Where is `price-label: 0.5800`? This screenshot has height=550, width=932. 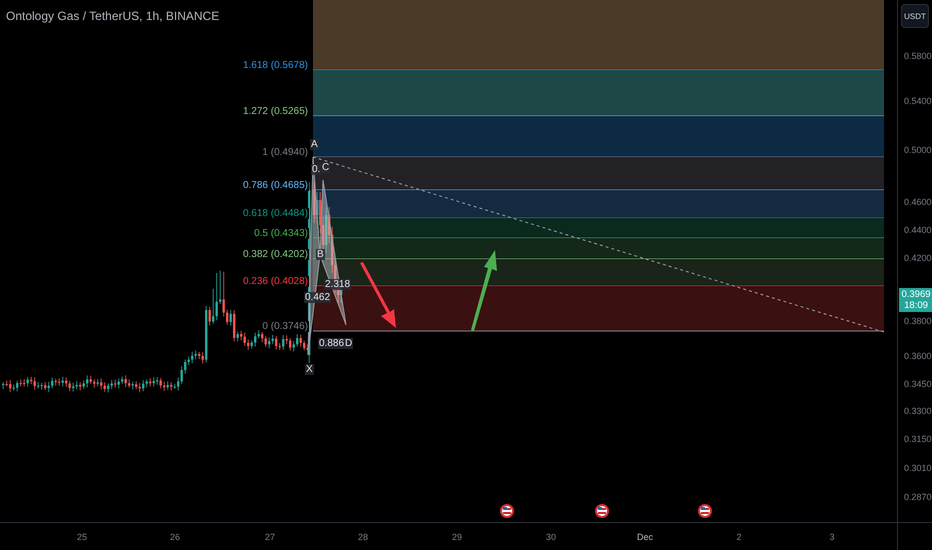
price-label: 0.5800 is located at coordinates (918, 56).